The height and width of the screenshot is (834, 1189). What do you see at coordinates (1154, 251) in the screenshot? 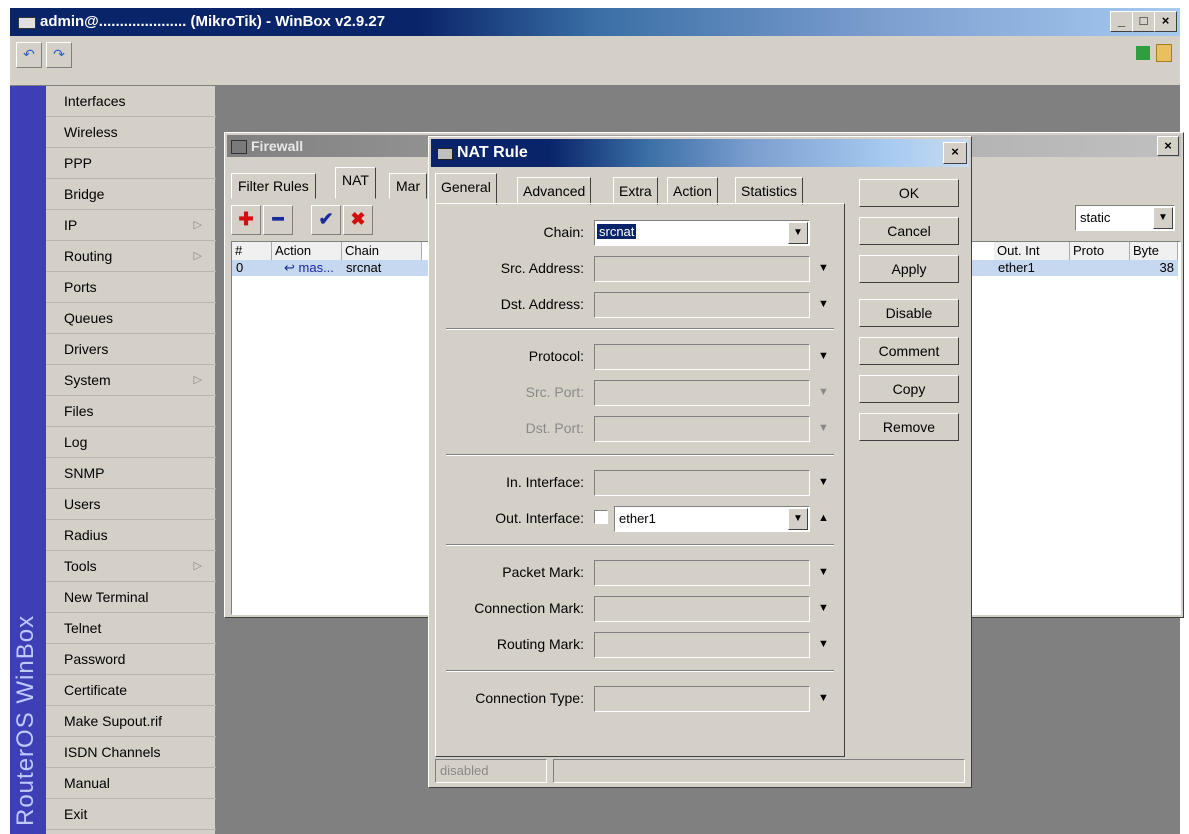
I see `column-header-bytes: Byte` at bounding box center [1154, 251].